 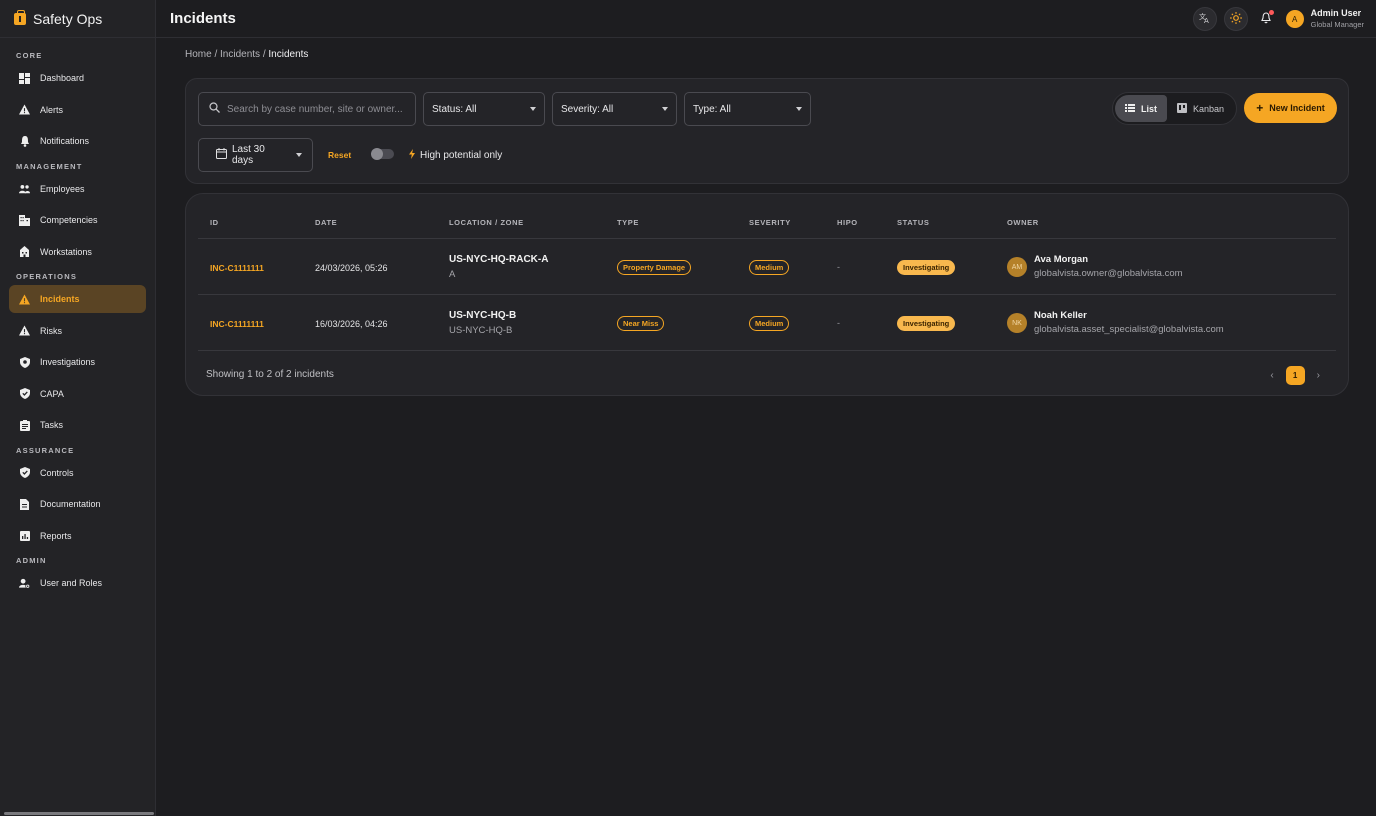 I want to click on sidebar-item-employees: Employees, so click(x=77, y=189).